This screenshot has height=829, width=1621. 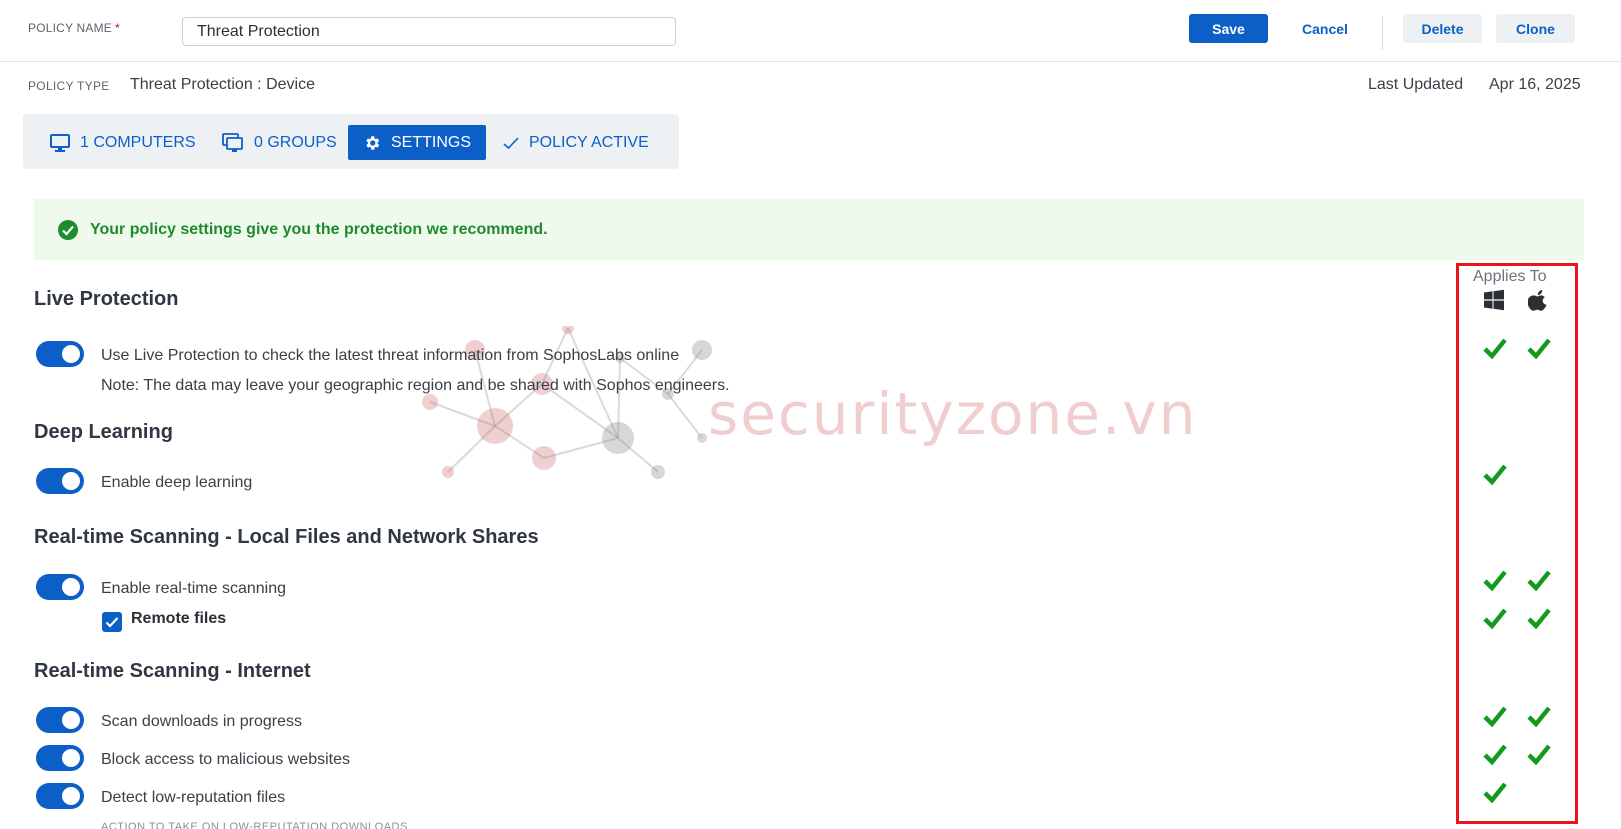 What do you see at coordinates (430, 142) in the screenshot?
I see `tab-settings-label: SETTINGS` at bounding box center [430, 142].